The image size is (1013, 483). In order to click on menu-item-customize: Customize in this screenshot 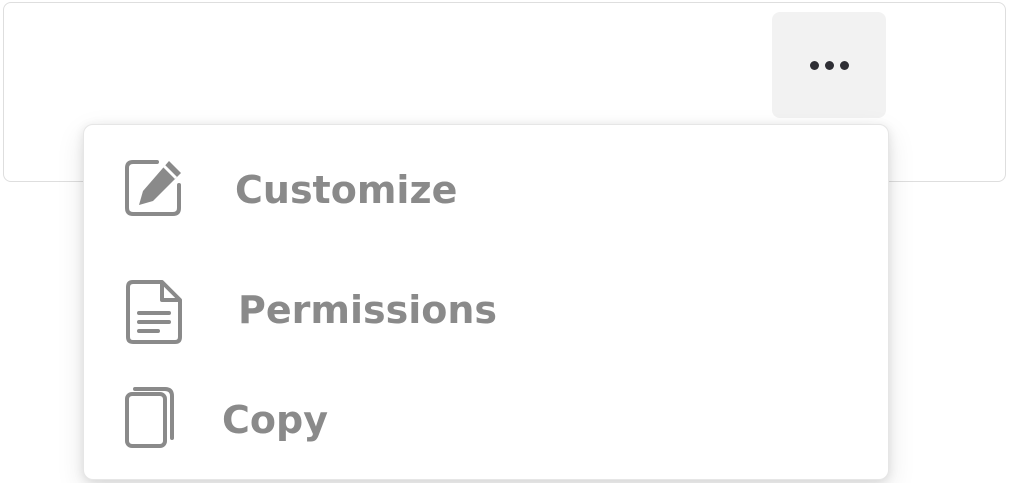, I will do `click(486, 190)`.